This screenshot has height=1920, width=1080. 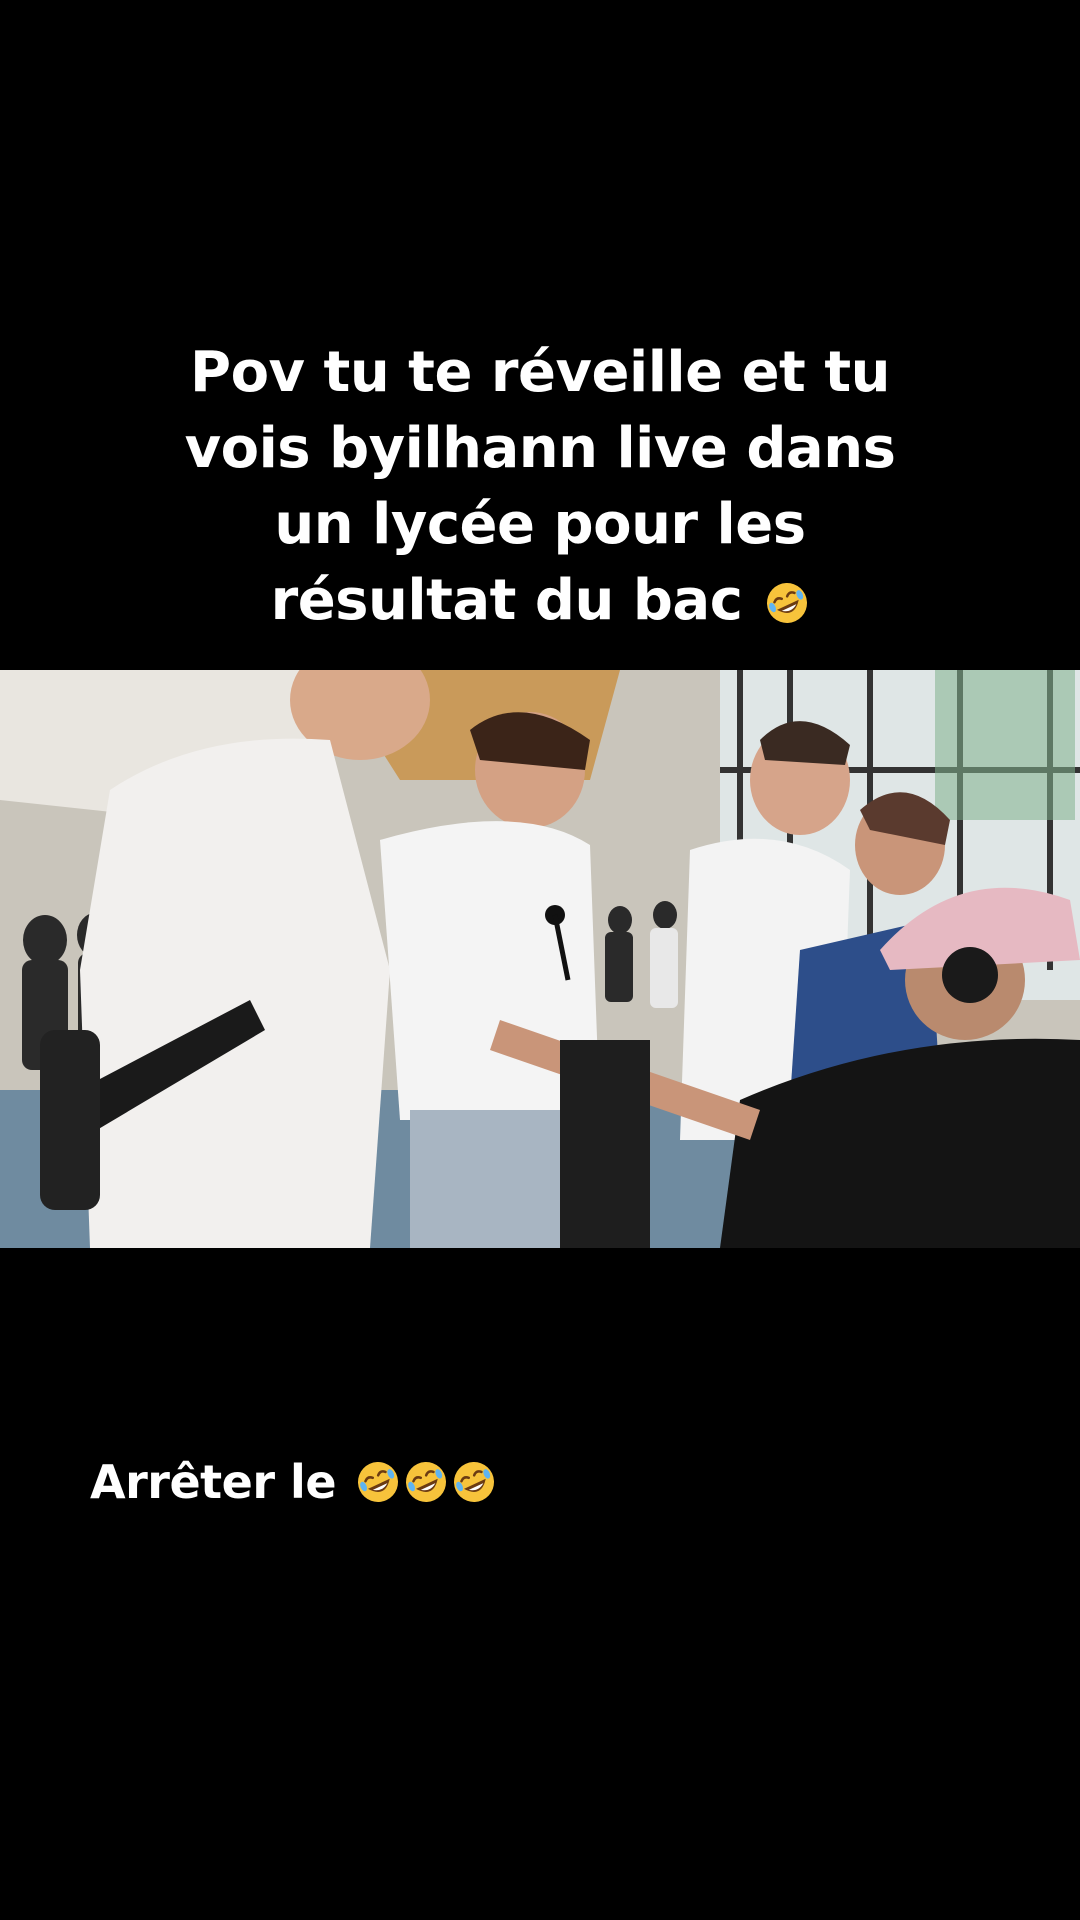 I want to click on overlay-caption-bottom: Arrêter le, so click(x=293, y=1482).